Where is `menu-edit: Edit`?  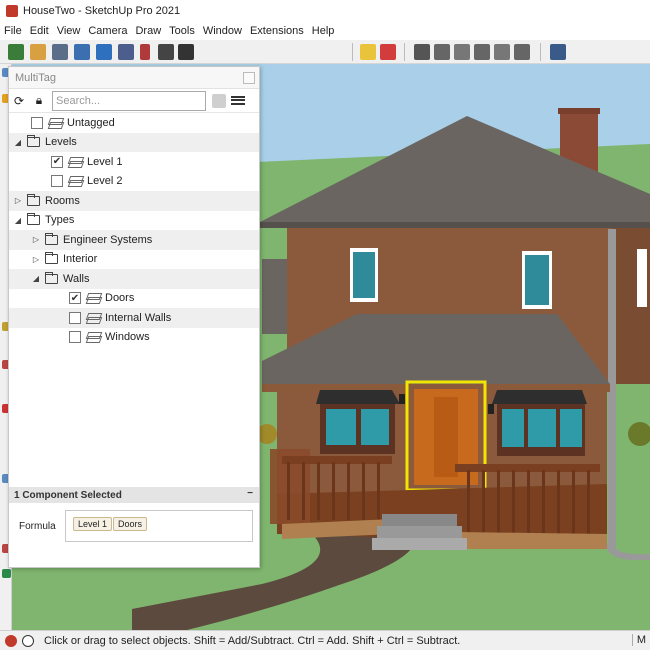 menu-edit: Edit is located at coordinates (41, 31).